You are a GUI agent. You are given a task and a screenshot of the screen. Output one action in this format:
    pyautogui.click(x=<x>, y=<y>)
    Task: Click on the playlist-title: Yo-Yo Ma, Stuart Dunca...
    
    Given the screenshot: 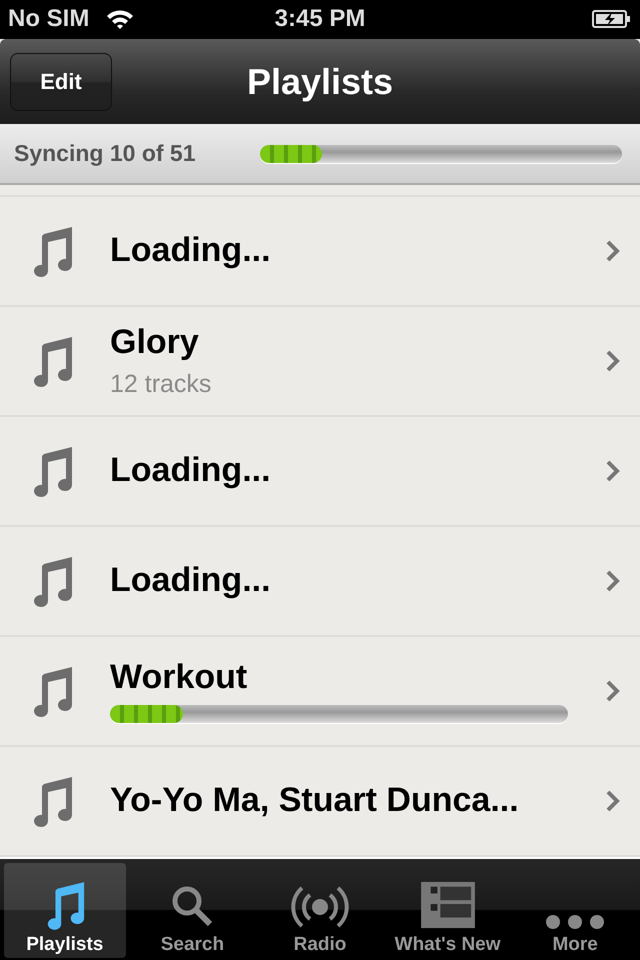 What is the action you would take?
    pyautogui.click(x=315, y=800)
    